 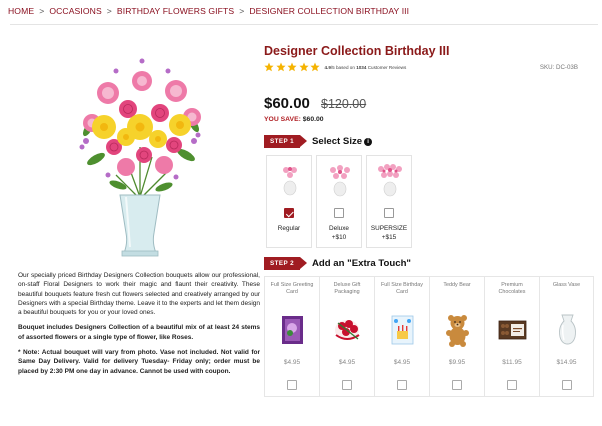 I want to click on breadcrumb-current: DESIGNER COLLECTION BIRTHDAY III, so click(x=329, y=11).